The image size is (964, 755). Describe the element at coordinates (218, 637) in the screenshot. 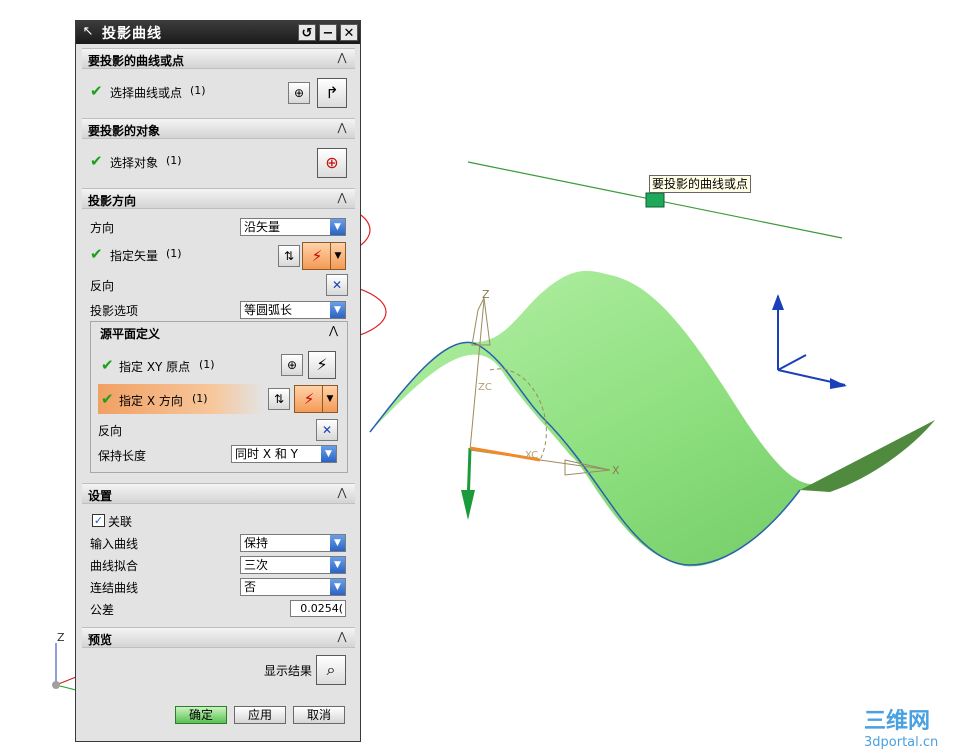

I see `section-header-preview: 预览 ⋀` at that location.